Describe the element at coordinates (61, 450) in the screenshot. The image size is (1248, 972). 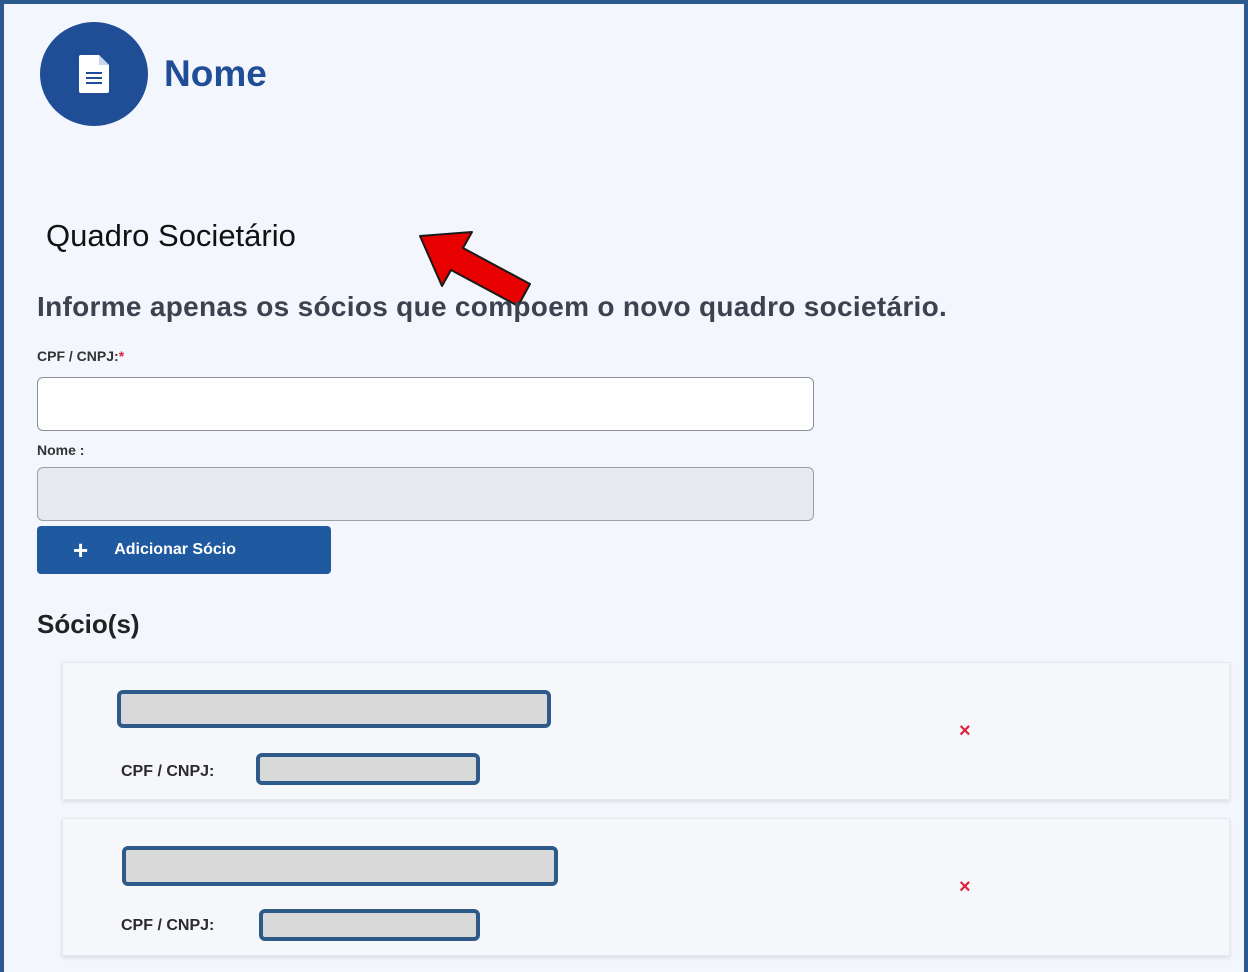
I see `nome-field-label: Nome :` at that location.